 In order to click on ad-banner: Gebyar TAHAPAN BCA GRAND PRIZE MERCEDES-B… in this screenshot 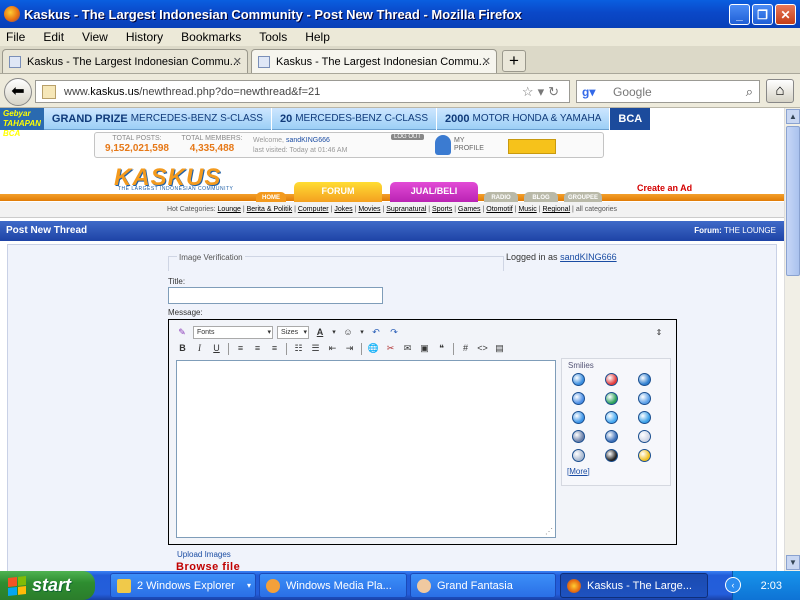, I will do `click(325, 123)`.